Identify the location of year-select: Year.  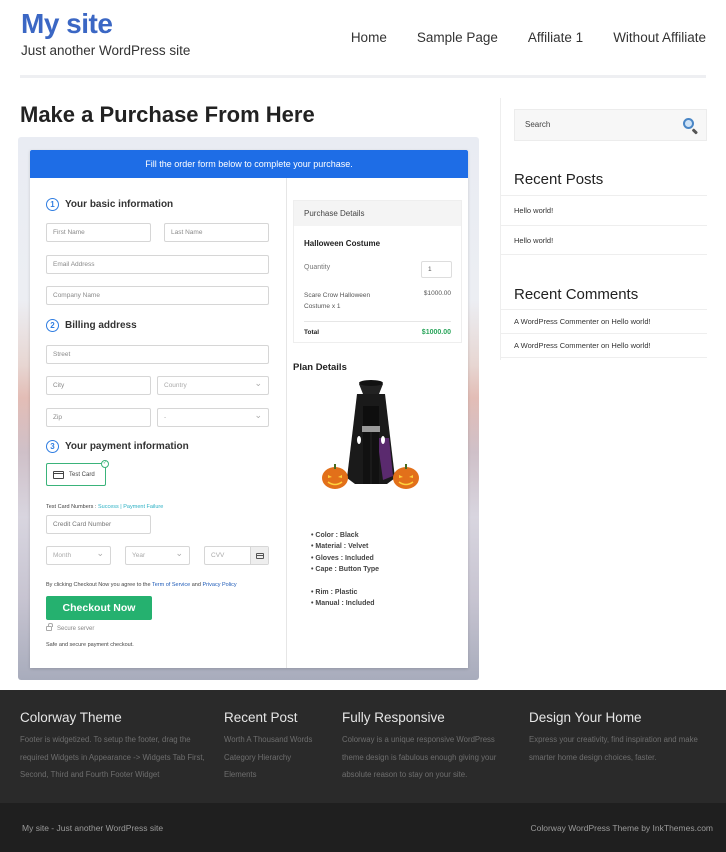
(157, 555).